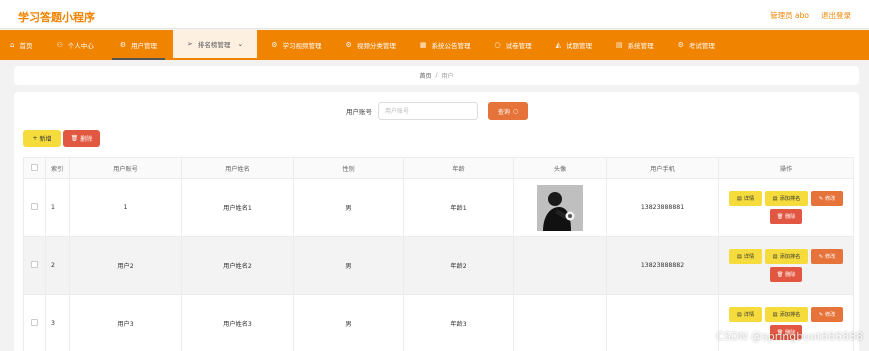  What do you see at coordinates (810, 15) in the screenshot?
I see `header-user-area: 管理员 abo 退出登录` at bounding box center [810, 15].